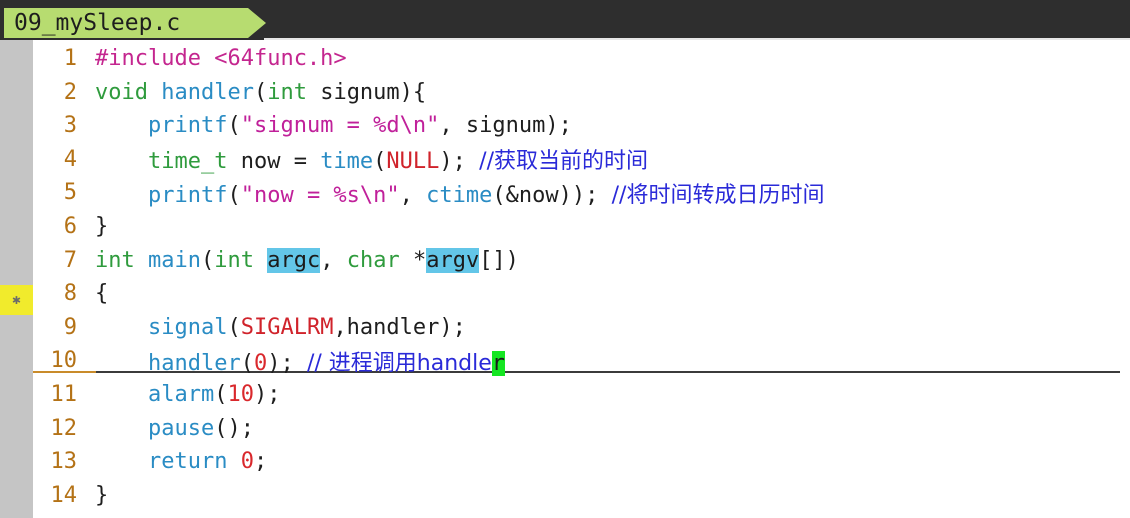 The width and height of the screenshot is (1130, 518). I want to click on code-token: , signum);, so click(505, 126).